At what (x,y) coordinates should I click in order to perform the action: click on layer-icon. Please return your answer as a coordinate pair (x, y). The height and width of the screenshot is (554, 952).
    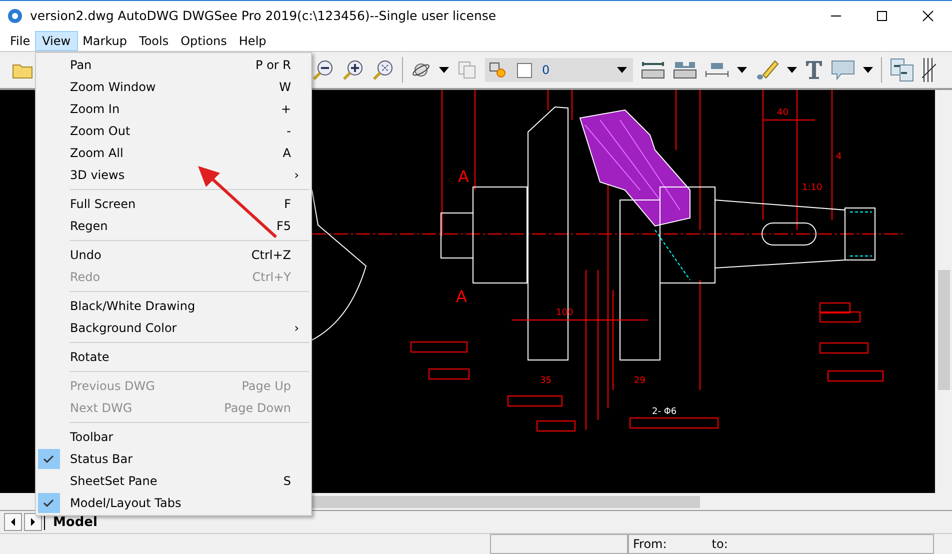
    Looking at the image, I should click on (498, 70).